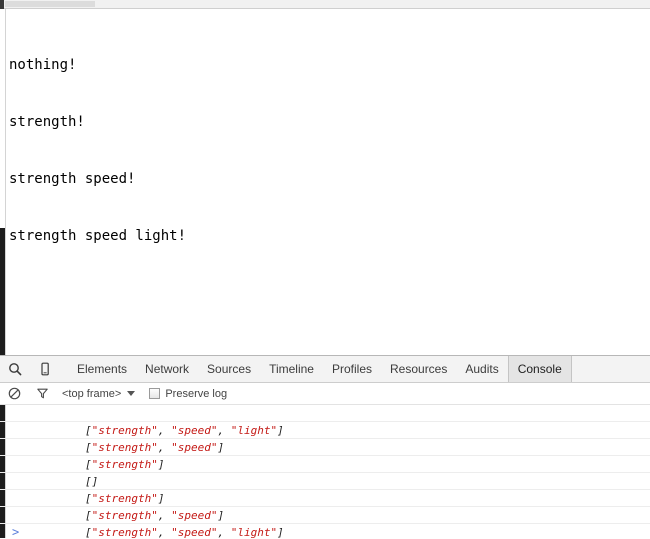  Describe the element at coordinates (72, 179) in the screenshot. I see `page-line: strength speed!` at that location.